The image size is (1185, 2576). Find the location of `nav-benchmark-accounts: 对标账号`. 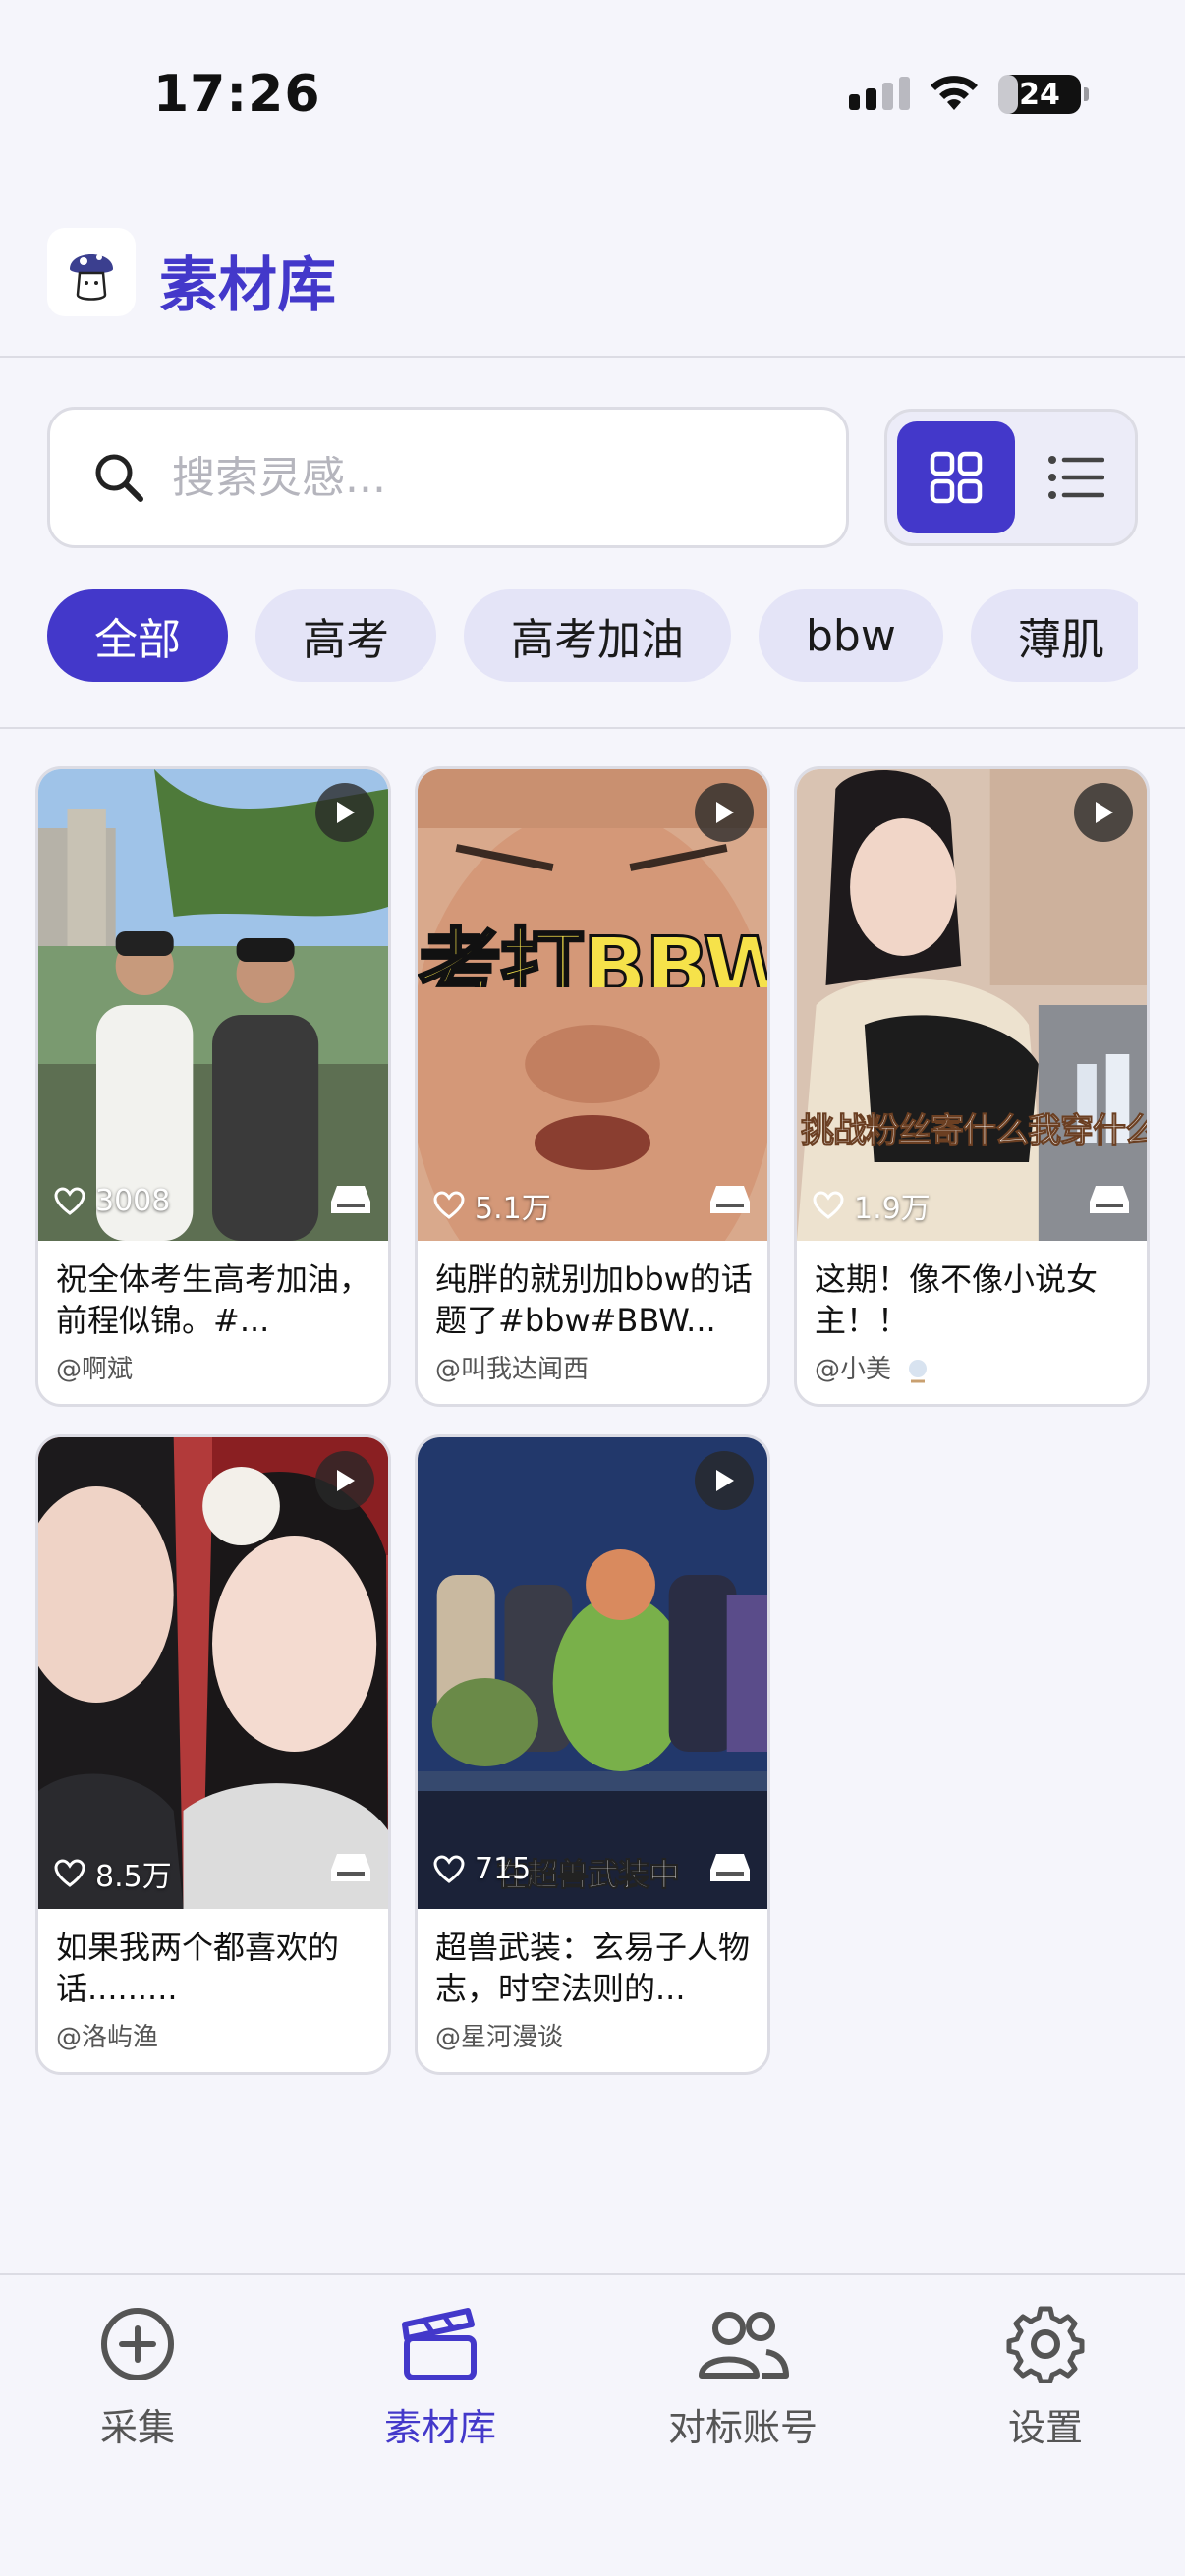

nav-benchmark-accounts: 对标账号 is located at coordinates (743, 2393).